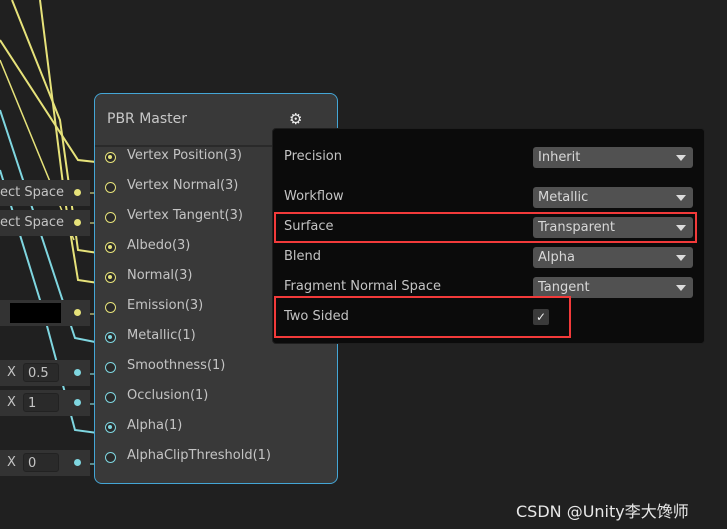 The width and height of the screenshot is (727, 529). I want to click on smoothness-input: X 0.5, so click(45, 373).